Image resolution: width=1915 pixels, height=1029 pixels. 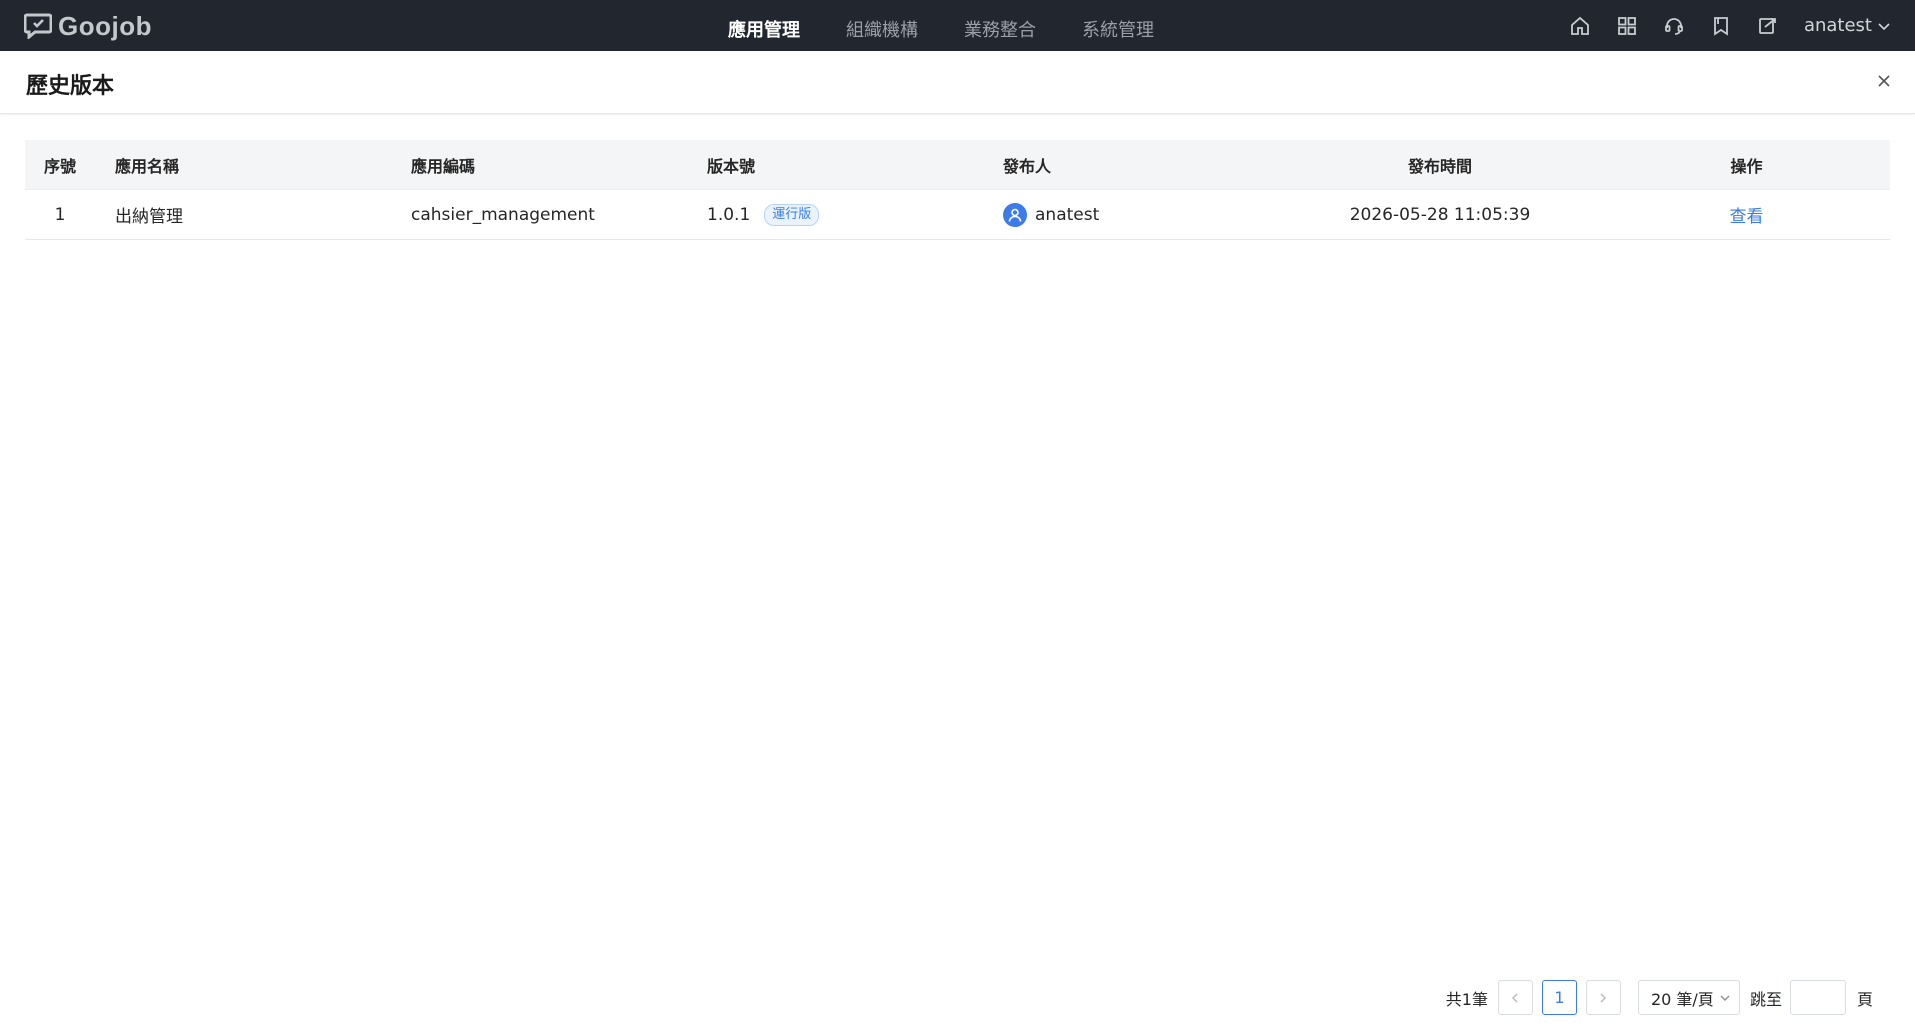 I want to click on edit-export-icon, so click(x=1768, y=26).